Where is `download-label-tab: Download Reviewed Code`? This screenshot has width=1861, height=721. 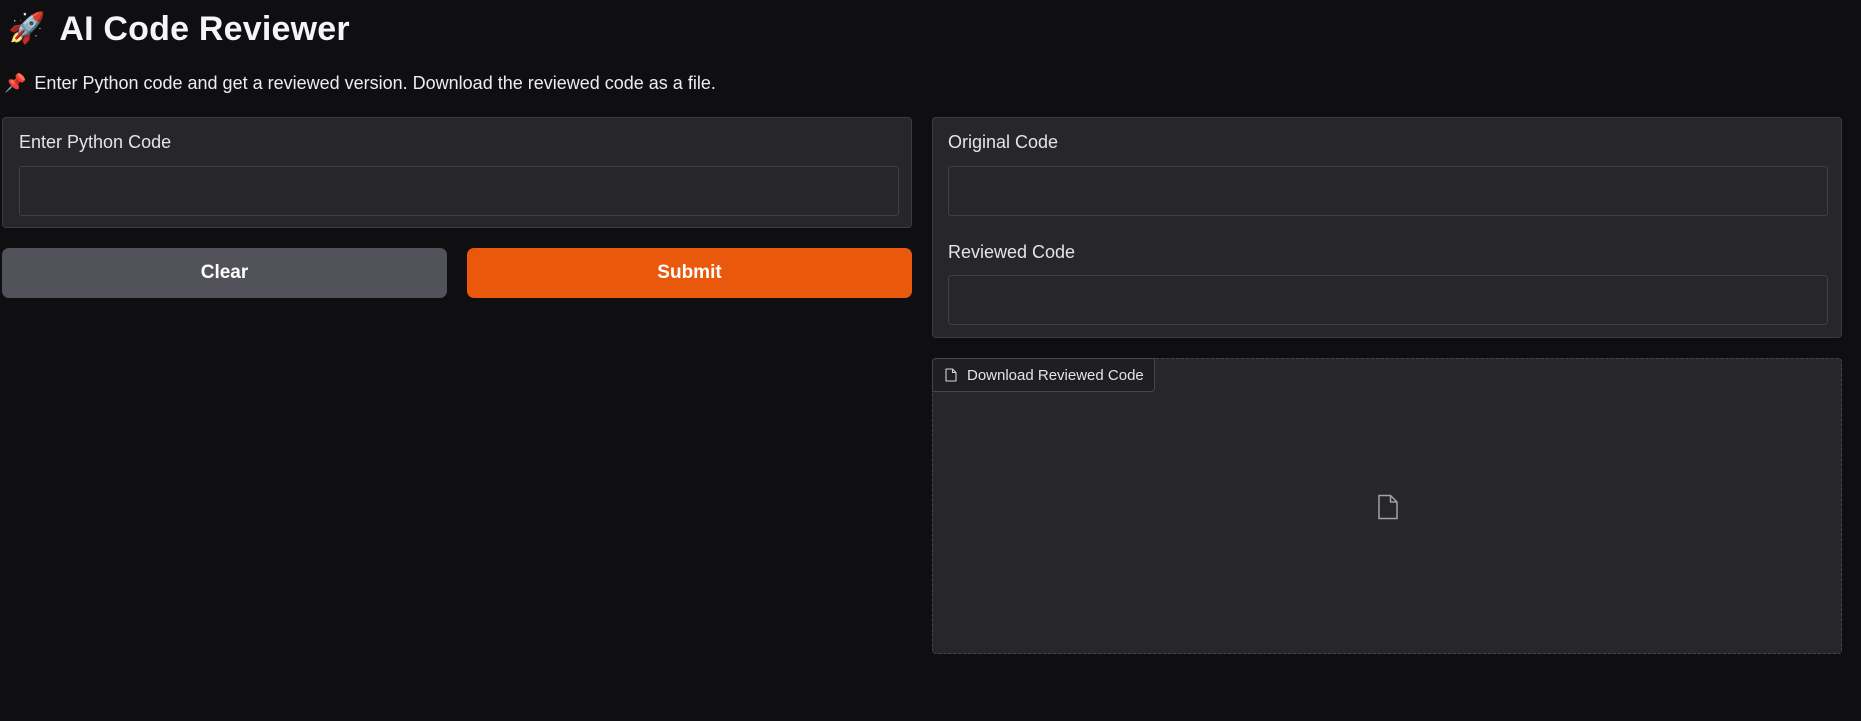 download-label-tab: Download Reviewed Code is located at coordinates (1043, 375).